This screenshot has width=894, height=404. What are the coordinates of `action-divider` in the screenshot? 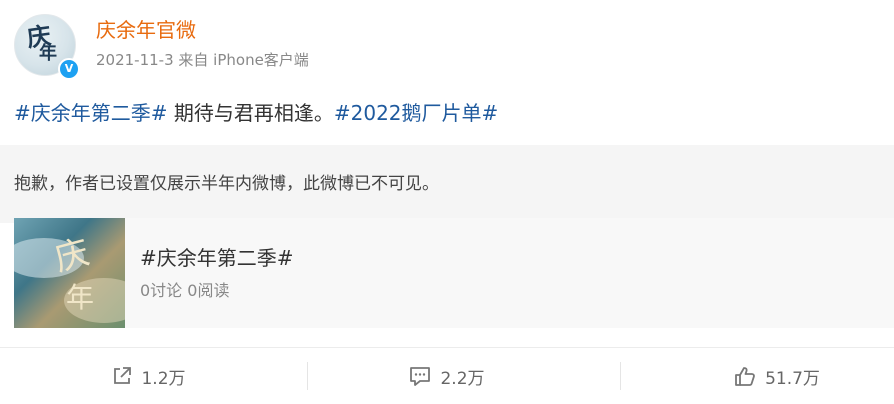 It's located at (447, 347).